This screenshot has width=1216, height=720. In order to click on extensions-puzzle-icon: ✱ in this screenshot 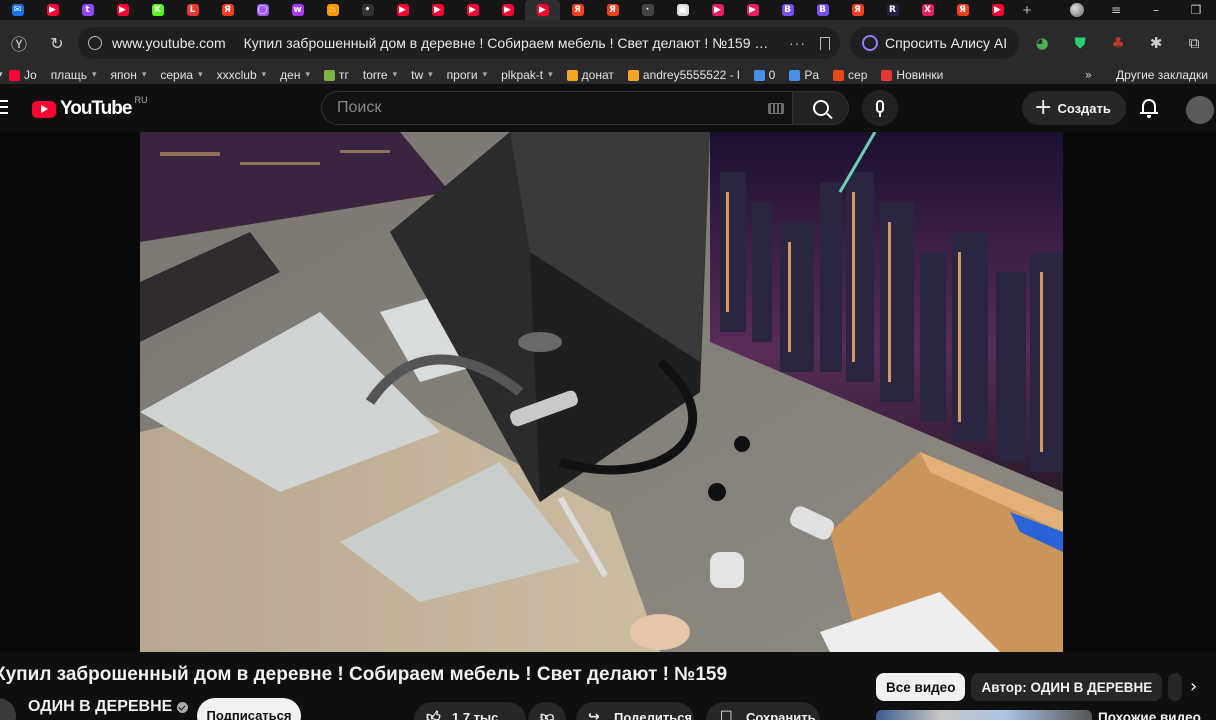, I will do `click(1156, 43)`.